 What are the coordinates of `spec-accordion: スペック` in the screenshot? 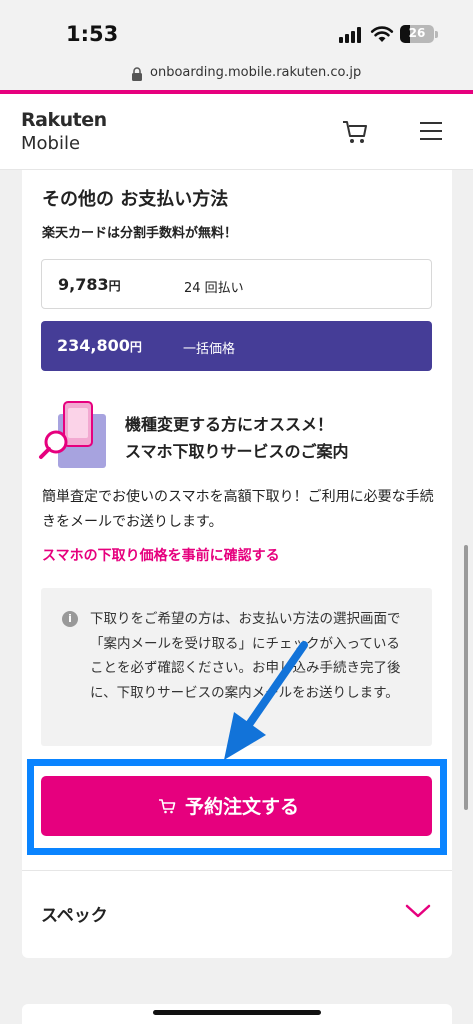 It's located at (237, 913).